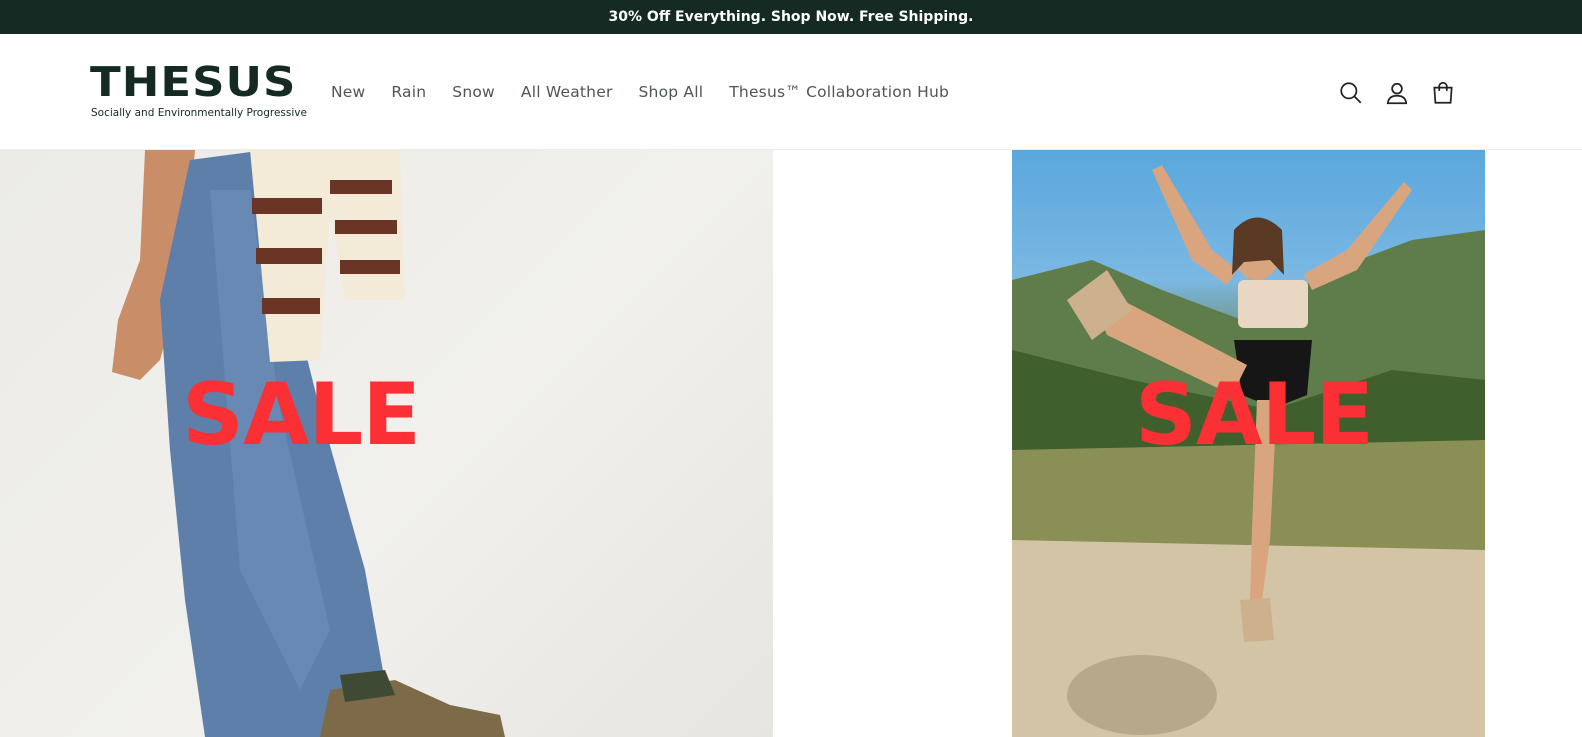  Describe the element at coordinates (473, 92) in the screenshot. I see `nav-item-snow: Snow` at that location.